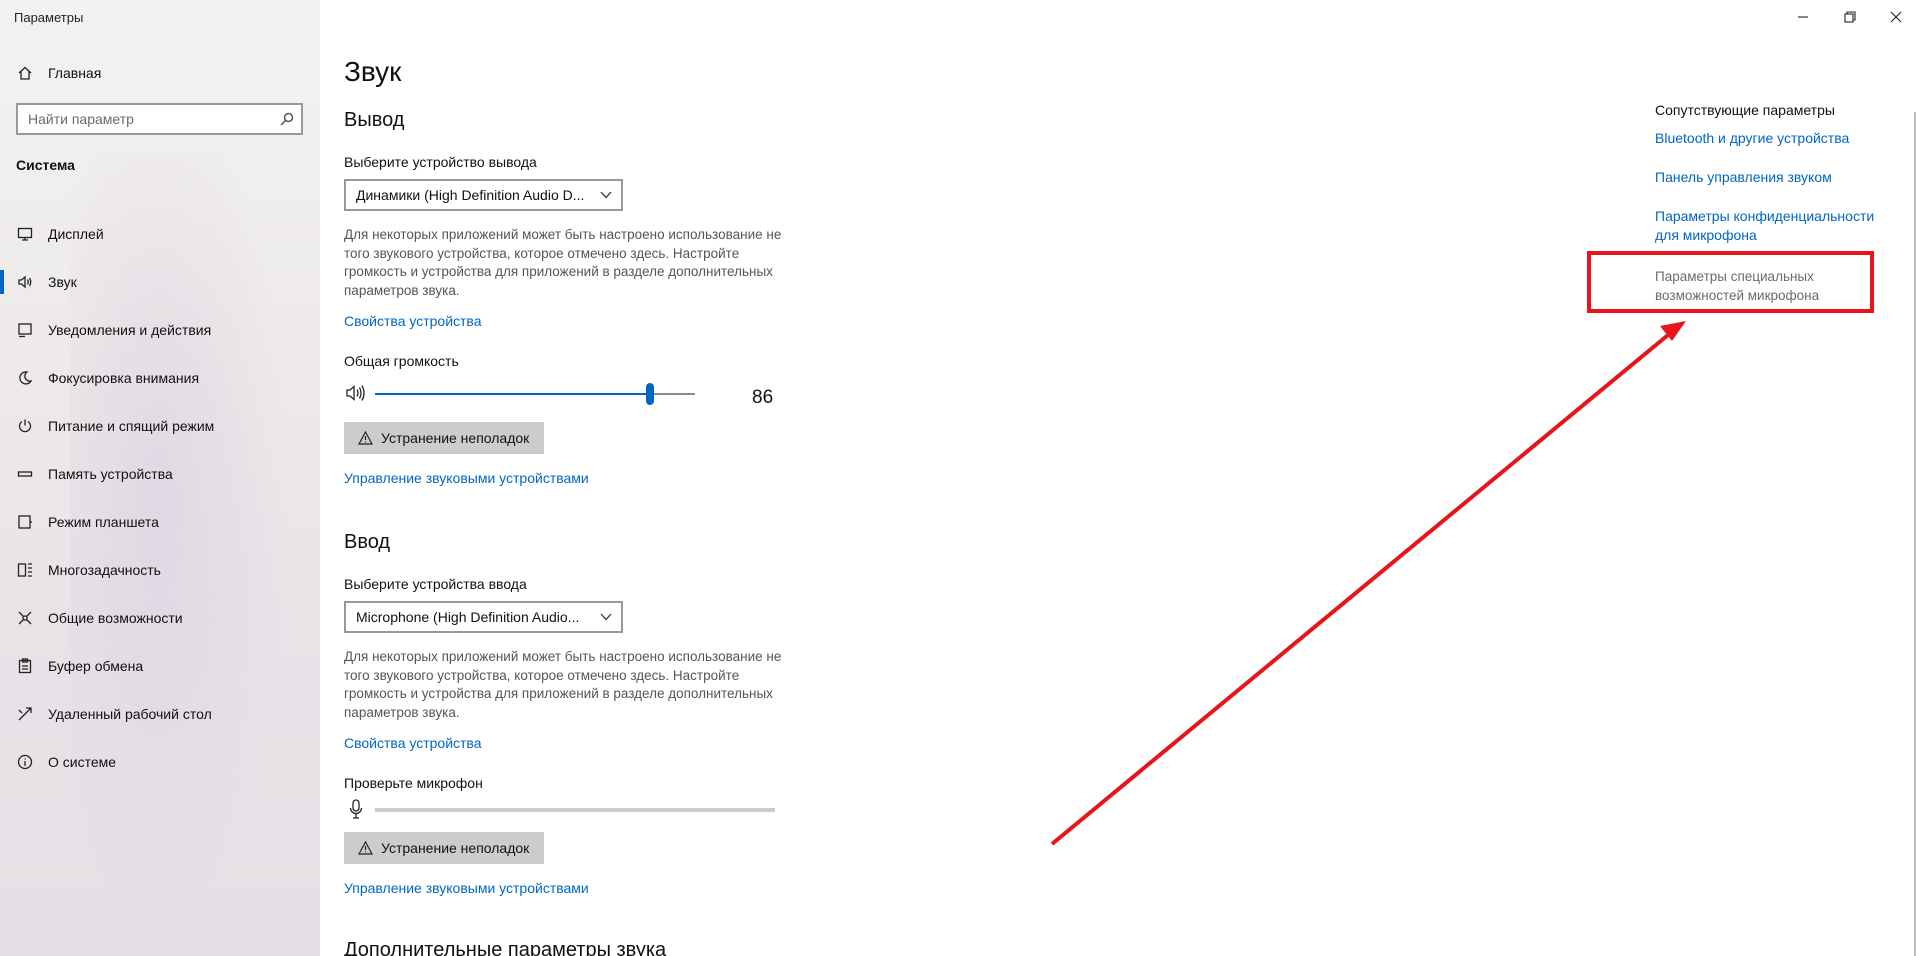 The height and width of the screenshot is (956, 1919). I want to click on multitasking-icon, so click(25, 570).